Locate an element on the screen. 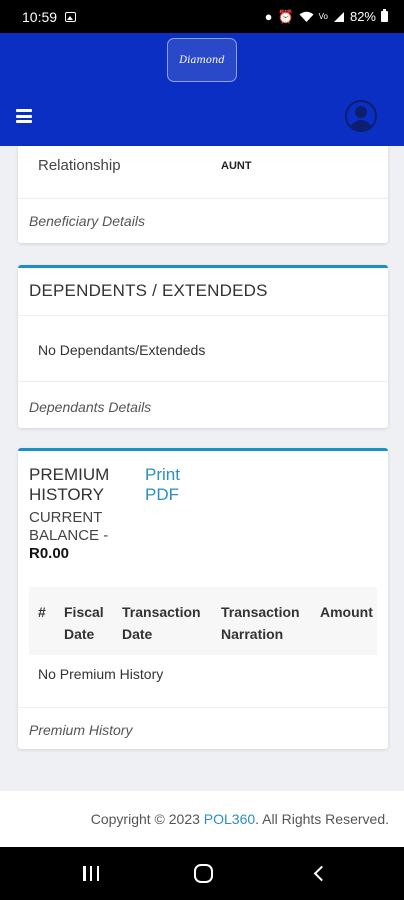 The height and width of the screenshot is (900, 404). lock-icon: ● is located at coordinates (268, 16).